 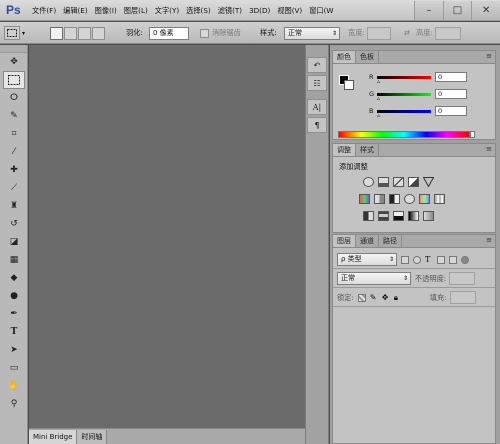 I want to click on green-channel-slider, so click(x=404, y=94).